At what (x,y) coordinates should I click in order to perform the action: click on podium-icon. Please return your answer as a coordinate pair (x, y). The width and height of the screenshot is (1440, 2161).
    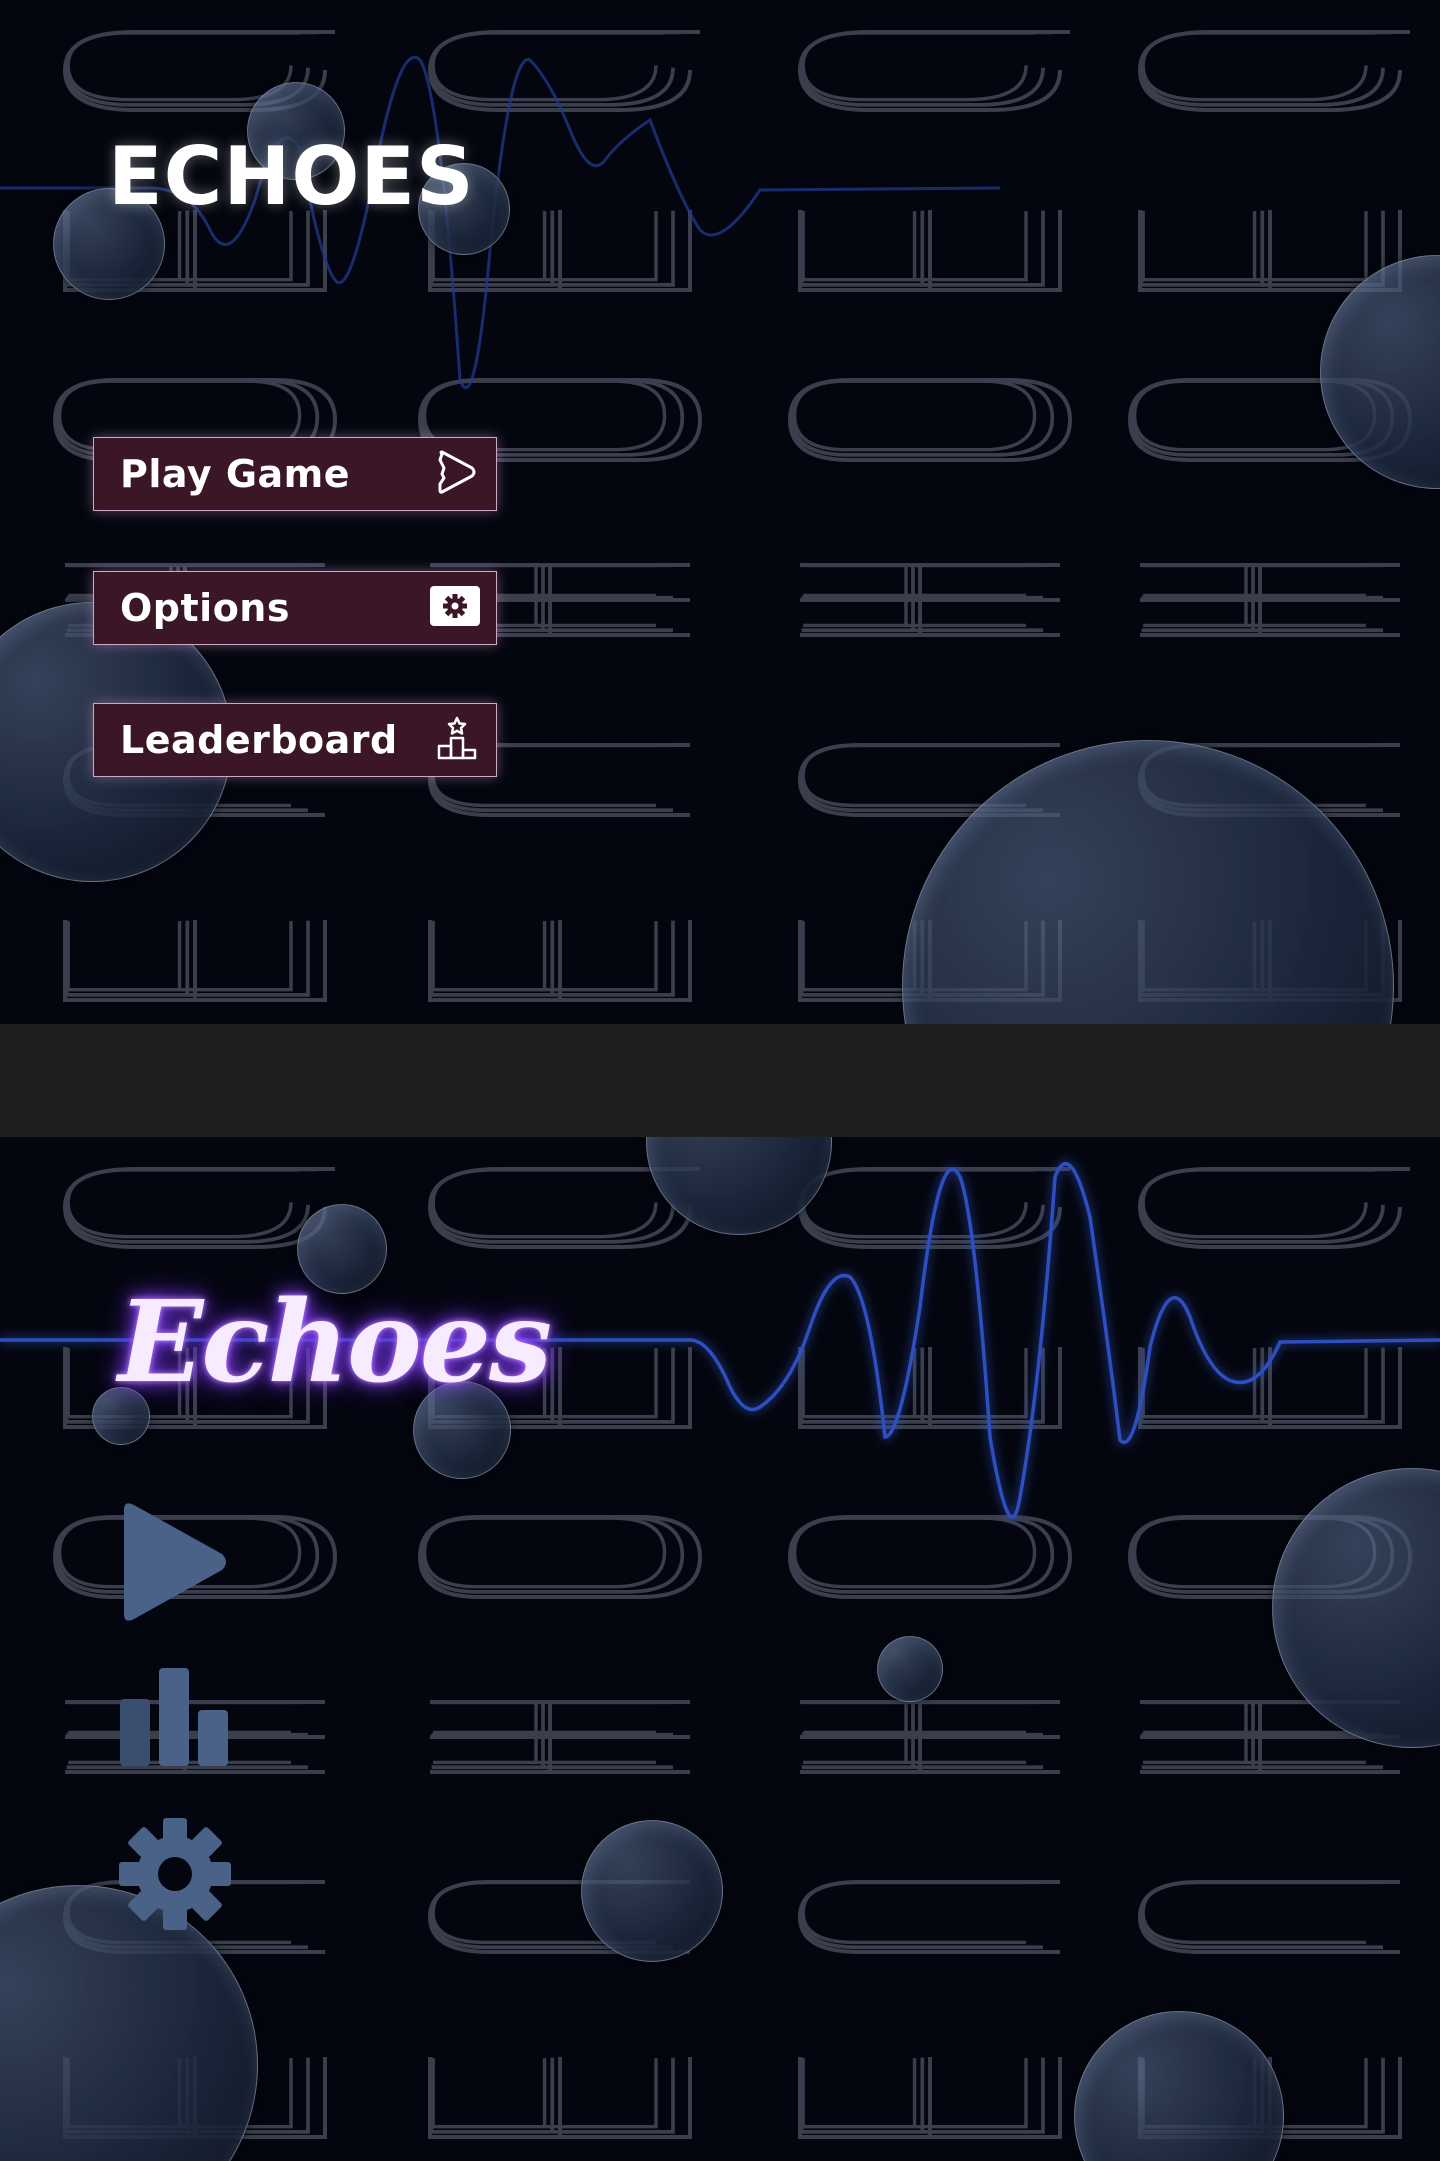
    Looking at the image, I should click on (457, 740).